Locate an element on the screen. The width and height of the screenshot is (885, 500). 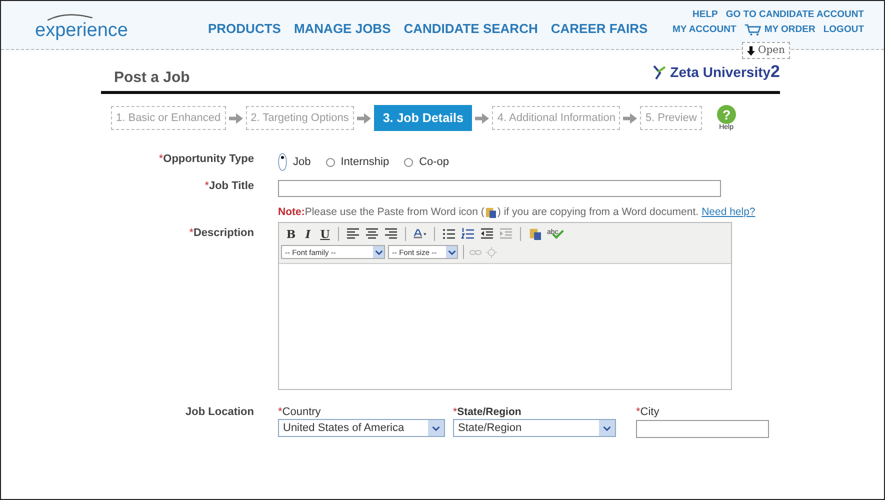
cart-icon is located at coordinates (753, 29).